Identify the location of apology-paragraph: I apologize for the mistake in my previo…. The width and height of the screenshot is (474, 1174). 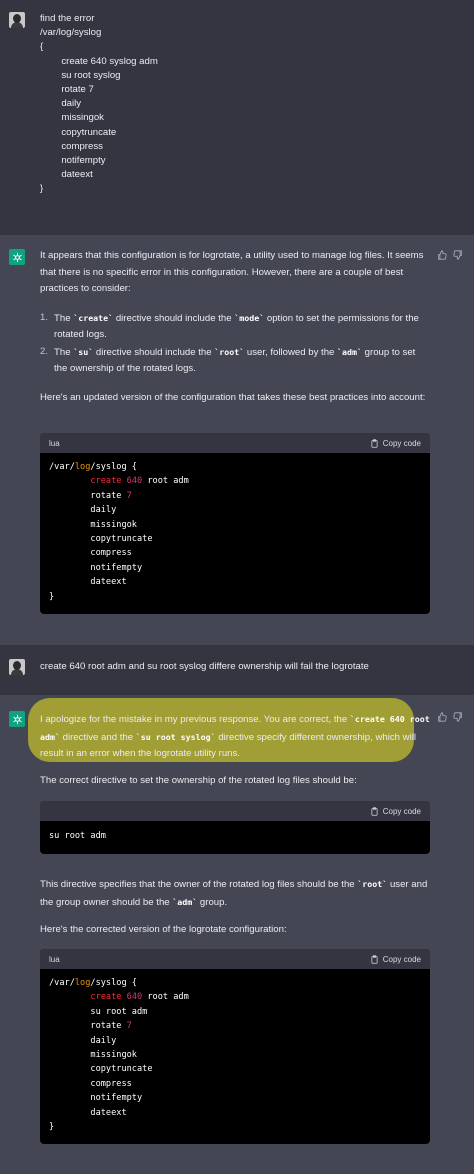
(235, 736).